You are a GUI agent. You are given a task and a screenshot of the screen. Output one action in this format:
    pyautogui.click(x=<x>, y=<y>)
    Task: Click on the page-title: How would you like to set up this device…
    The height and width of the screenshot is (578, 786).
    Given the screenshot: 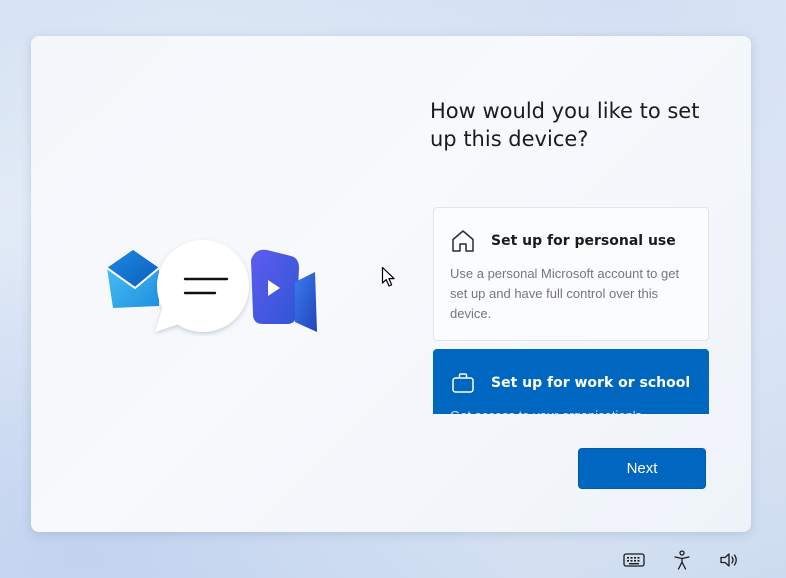 What is the action you would take?
    pyautogui.click(x=565, y=125)
    